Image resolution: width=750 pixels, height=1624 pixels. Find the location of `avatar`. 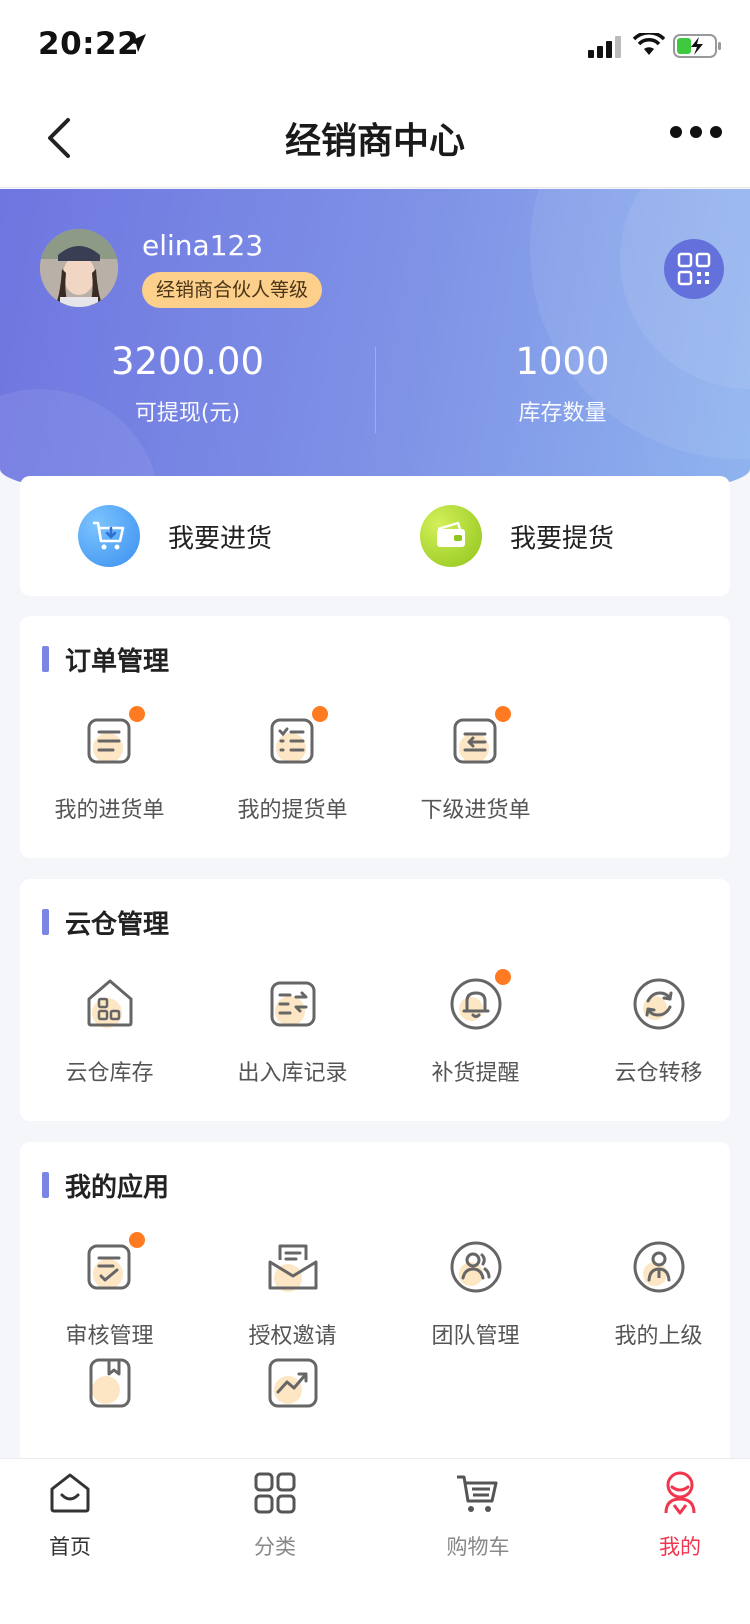

avatar is located at coordinates (79, 268).